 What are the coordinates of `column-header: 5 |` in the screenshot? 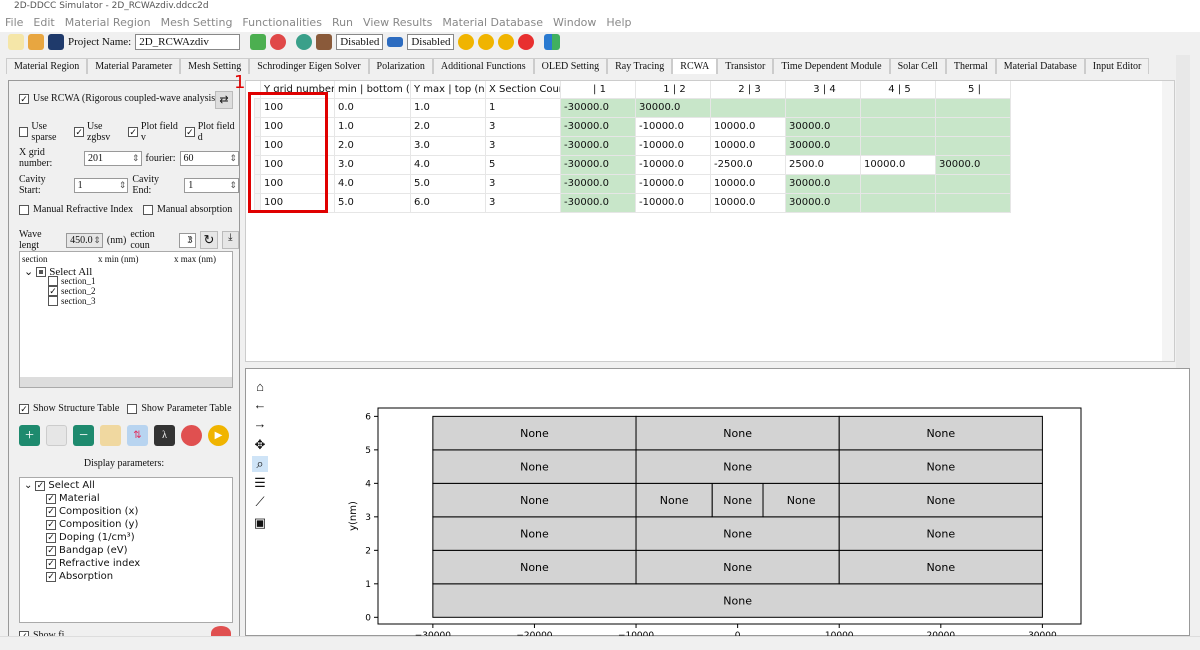 It's located at (973, 89).